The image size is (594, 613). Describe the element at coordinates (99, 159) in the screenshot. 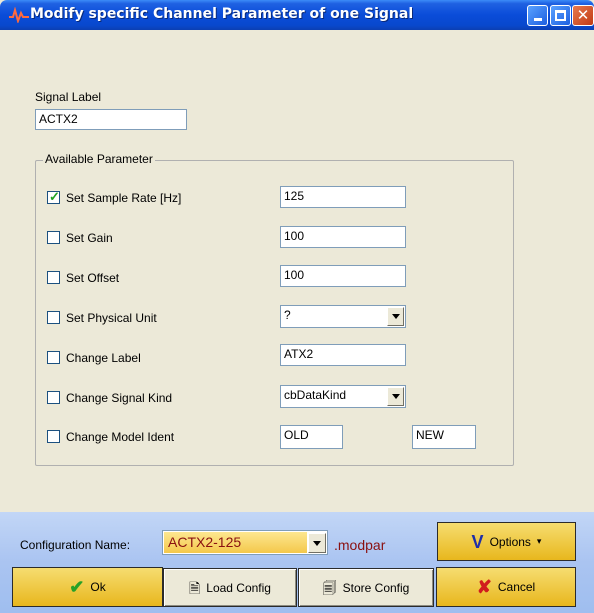

I see `group-title: Available Parameter` at that location.